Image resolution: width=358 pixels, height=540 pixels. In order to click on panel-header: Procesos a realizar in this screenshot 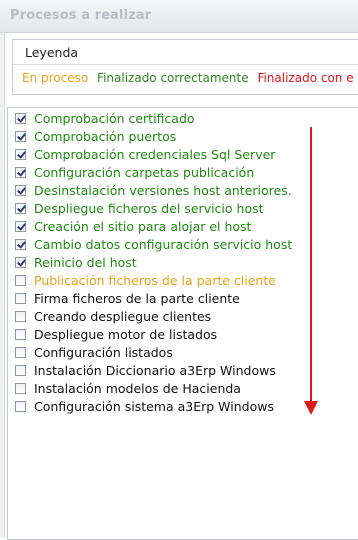, I will do `click(179, 16)`.